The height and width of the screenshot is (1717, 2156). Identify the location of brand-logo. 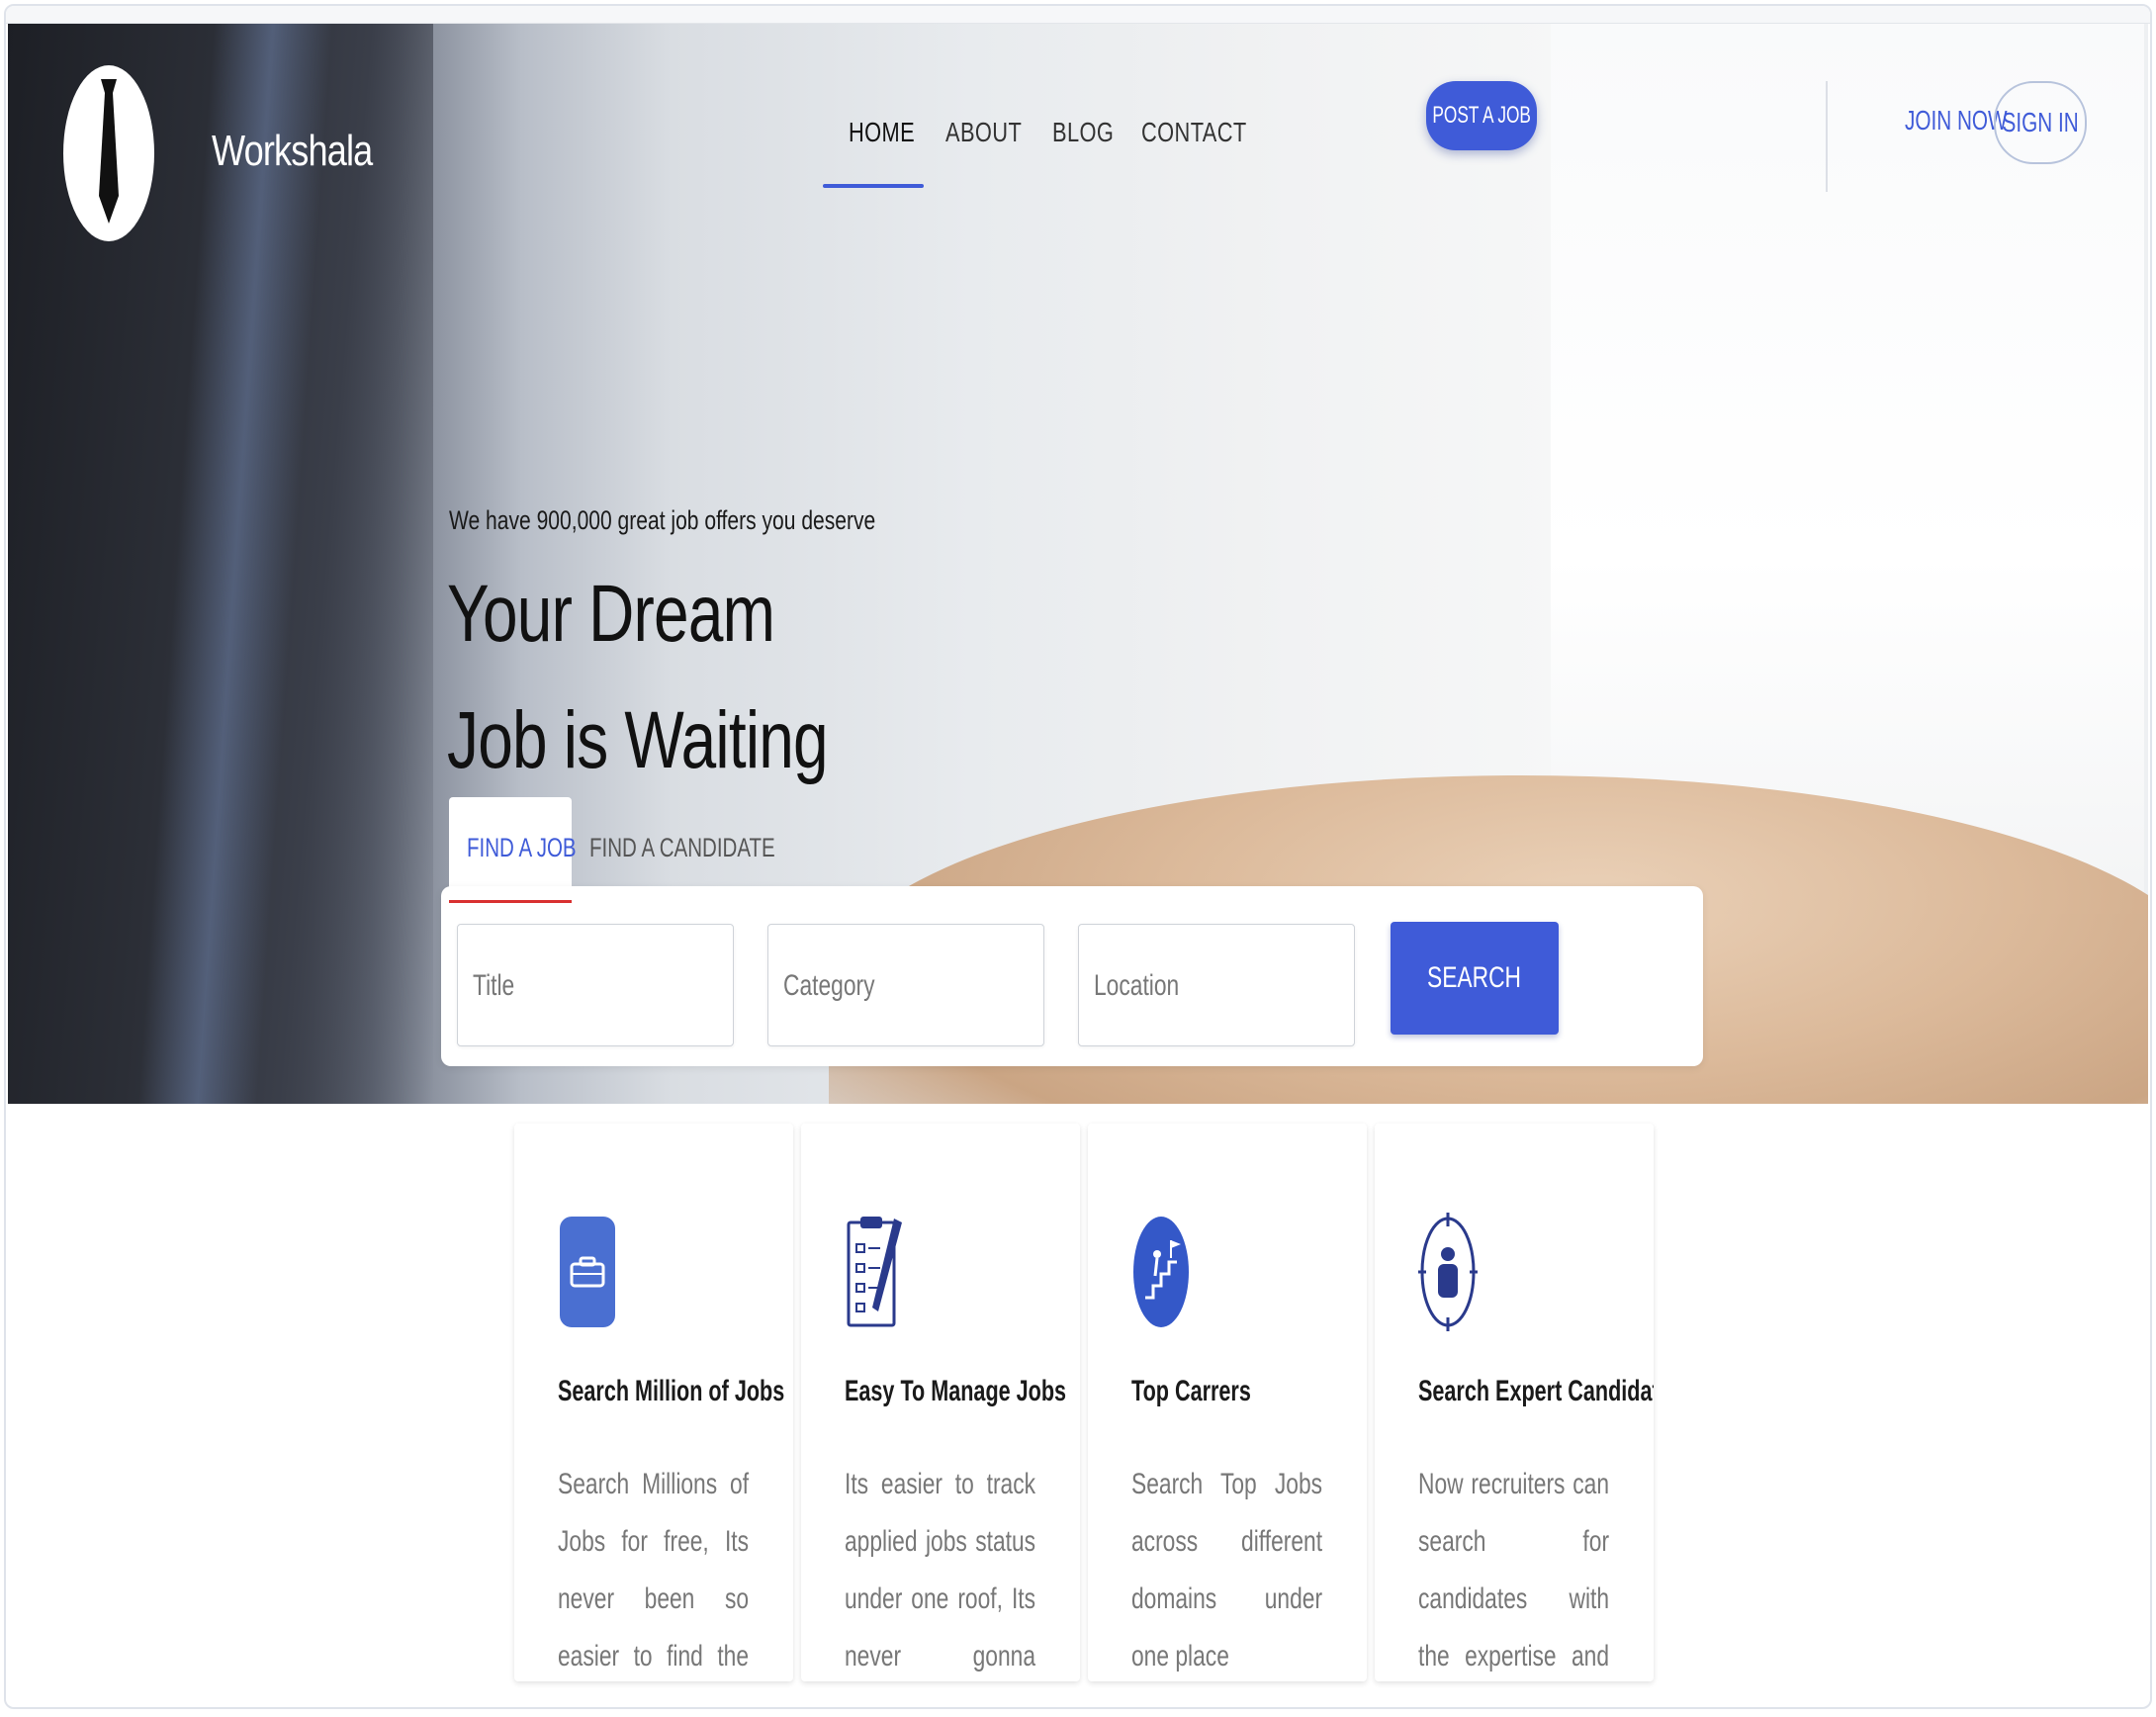
(108, 153).